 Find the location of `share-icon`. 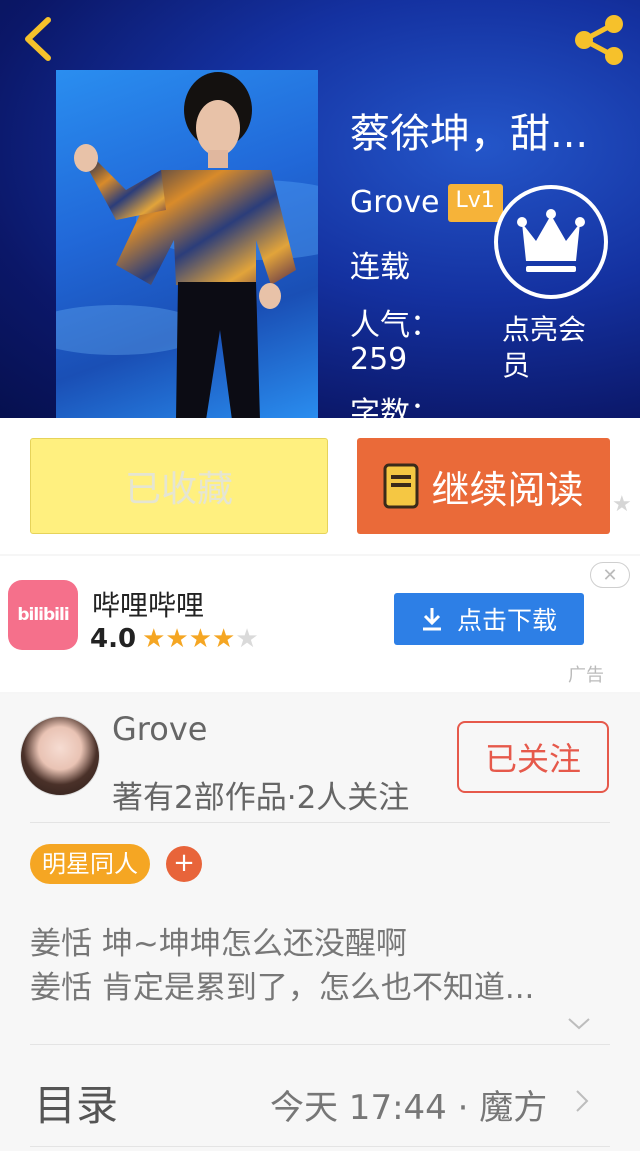

share-icon is located at coordinates (599, 40).